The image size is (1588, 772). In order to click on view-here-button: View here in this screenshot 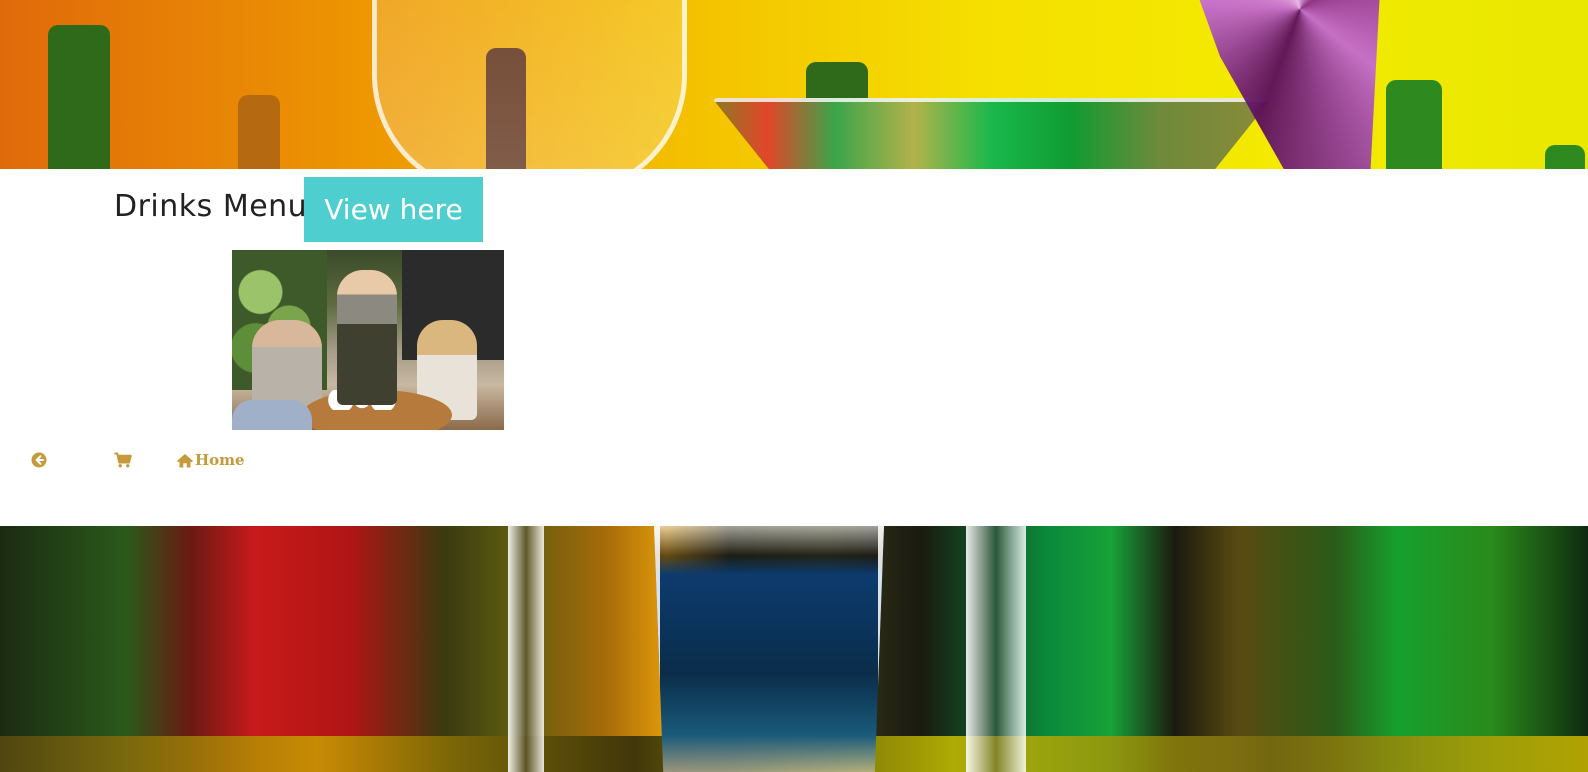, I will do `click(393, 209)`.